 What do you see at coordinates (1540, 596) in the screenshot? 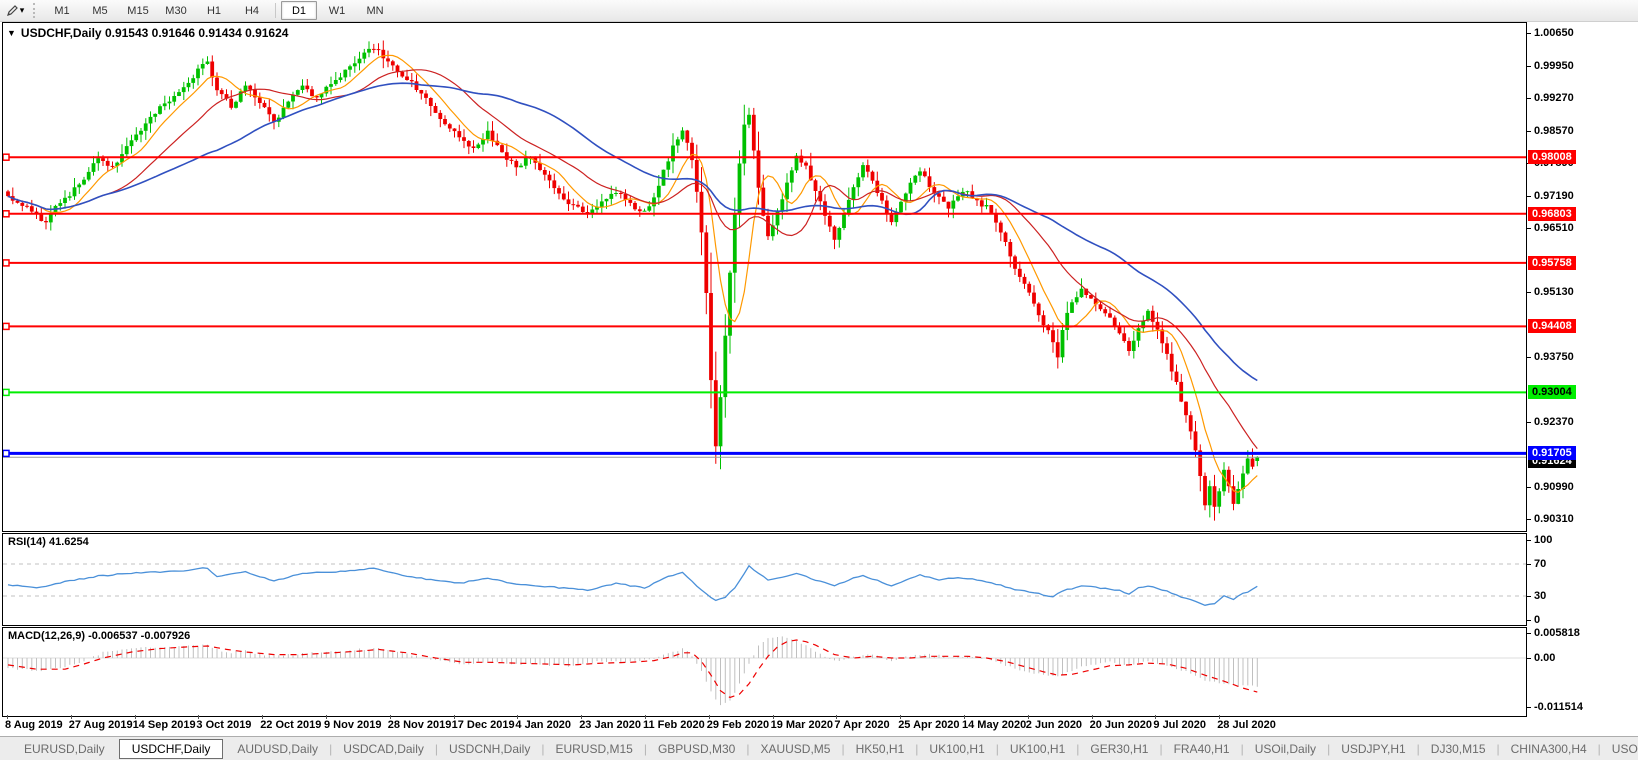
I see `rsi-axis-tick-label: 30` at bounding box center [1540, 596].